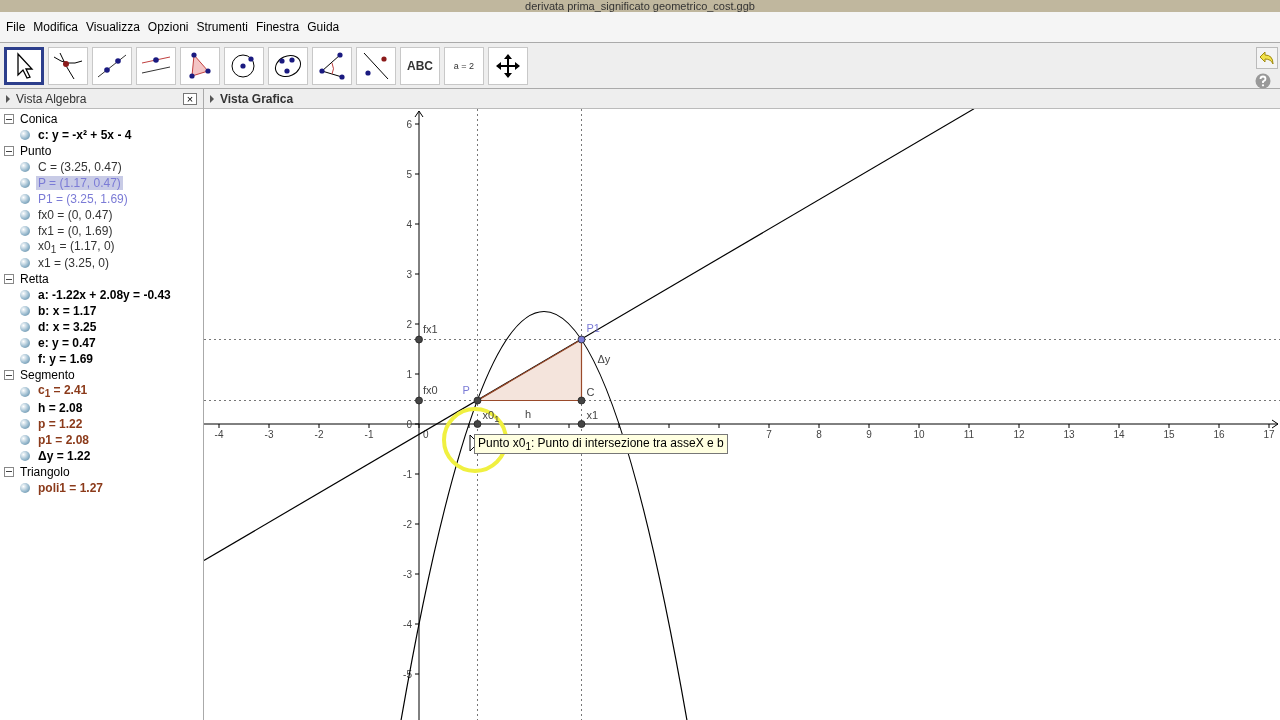  I want to click on point-label: P, so click(466, 390).